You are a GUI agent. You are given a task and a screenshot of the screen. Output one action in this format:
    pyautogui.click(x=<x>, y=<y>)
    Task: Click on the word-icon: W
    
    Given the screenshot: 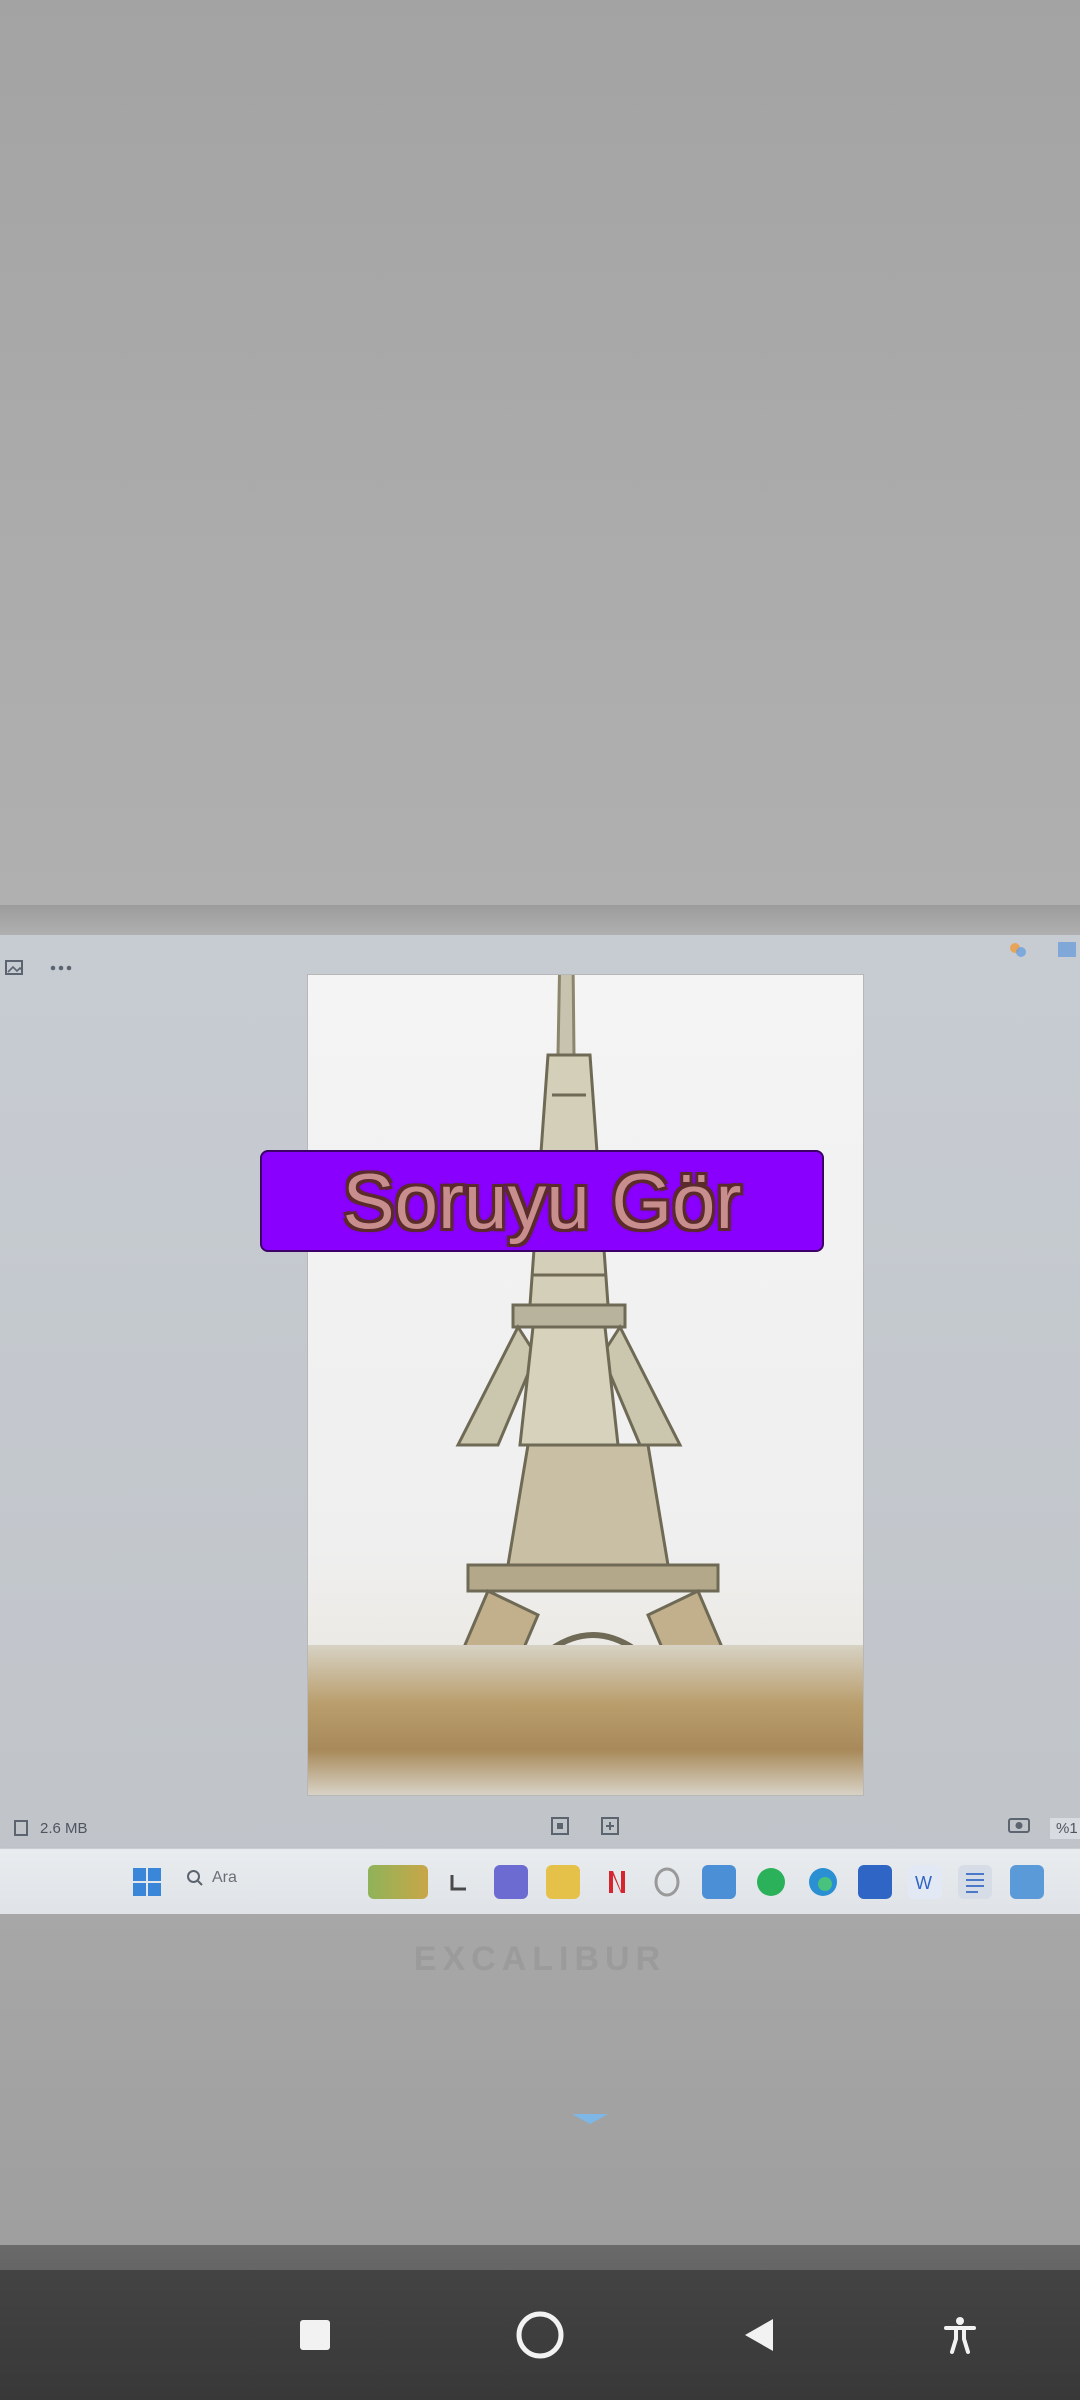 What is the action you would take?
    pyautogui.click(x=925, y=1882)
    